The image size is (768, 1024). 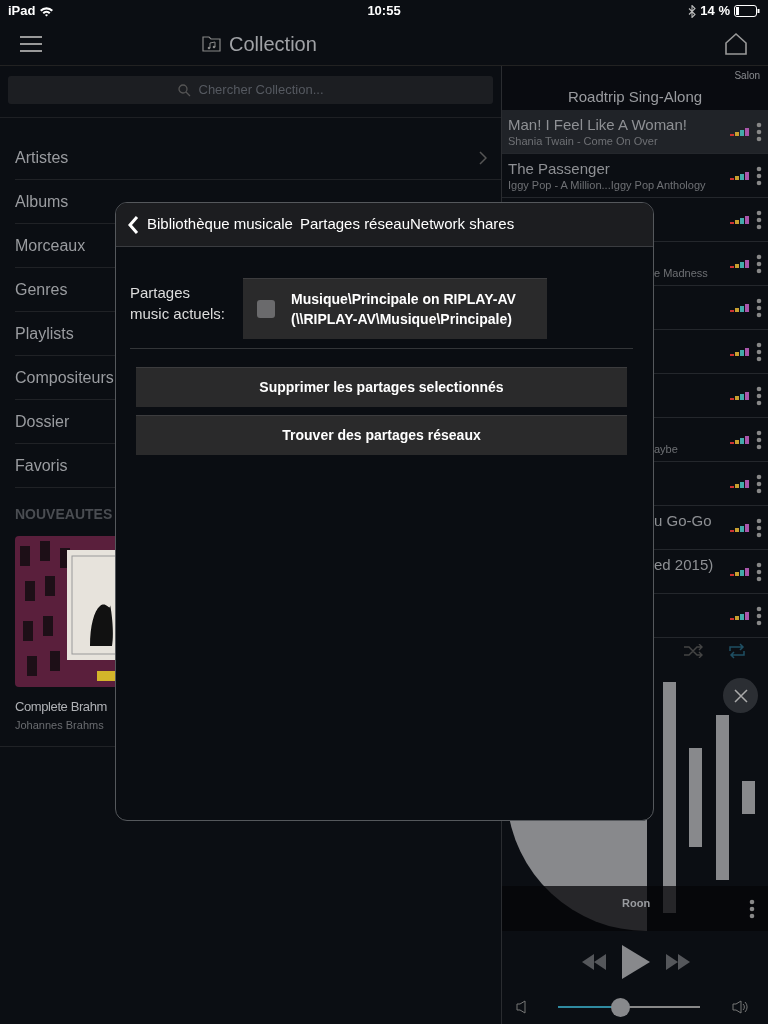 I want to click on page-title: Collection, so click(x=273, y=44).